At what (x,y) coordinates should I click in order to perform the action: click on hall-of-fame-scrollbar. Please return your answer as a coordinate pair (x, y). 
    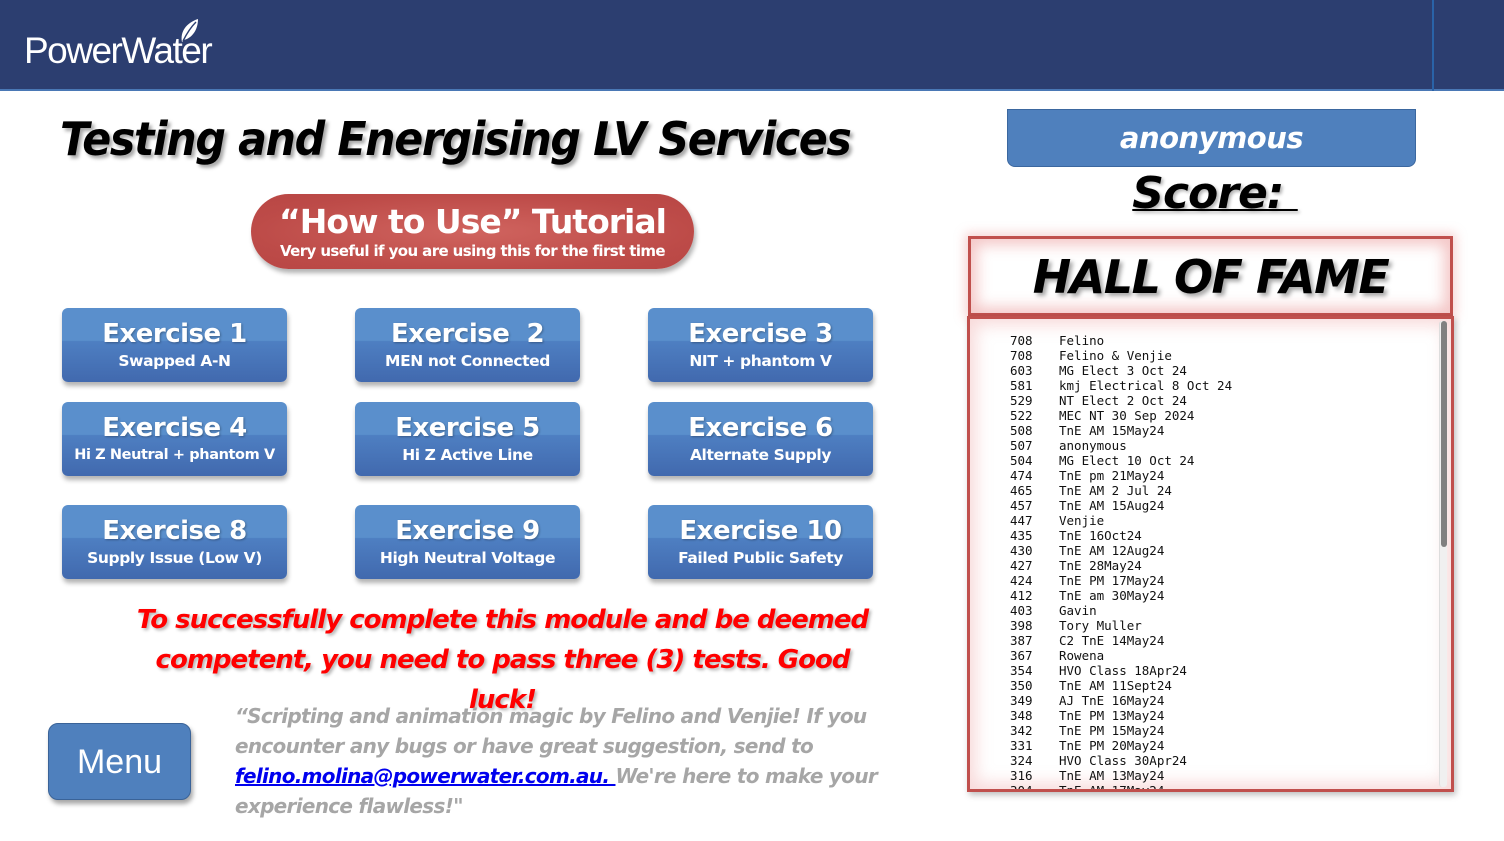
    Looking at the image, I should click on (1443, 554).